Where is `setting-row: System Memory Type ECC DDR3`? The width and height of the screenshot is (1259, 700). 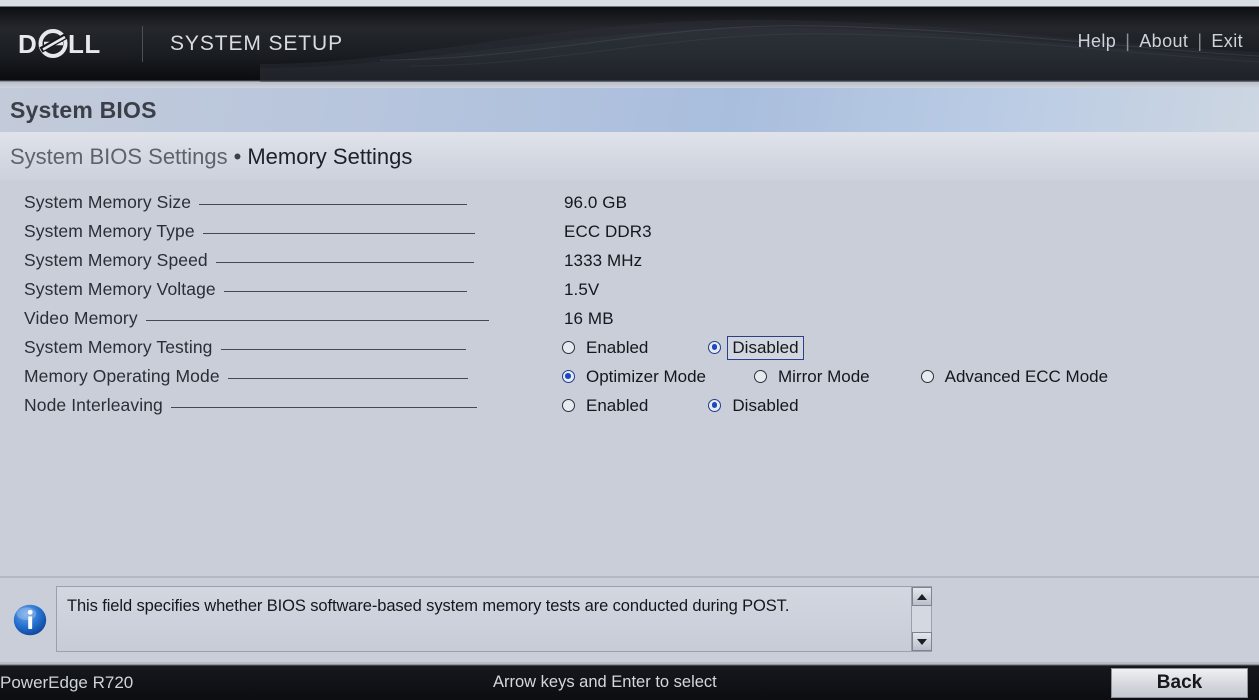 setting-row: System Memory Type ECC DDR3 is located at coordinates (629, 231).